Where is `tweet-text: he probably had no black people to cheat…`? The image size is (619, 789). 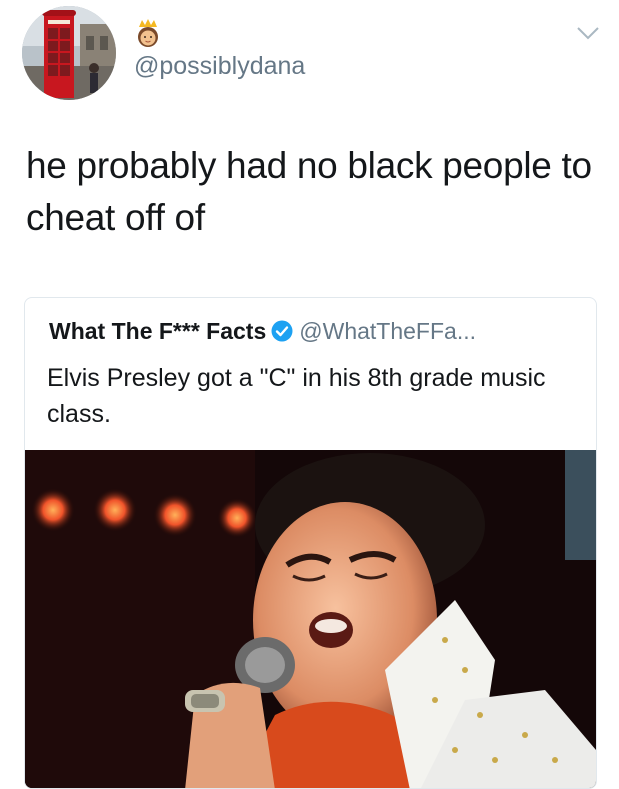
tweet-text: he probably had no black people to cheat… is located at coordinates (309, 191).